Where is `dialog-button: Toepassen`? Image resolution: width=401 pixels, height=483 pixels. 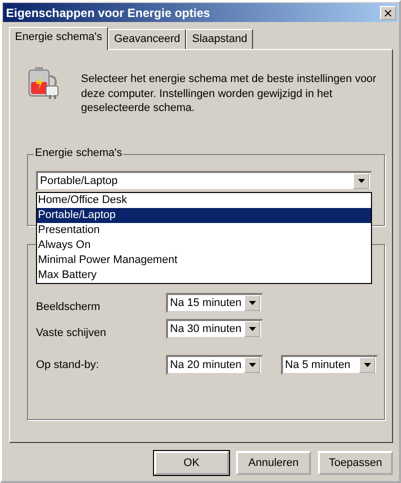 dialog-button: Toepassen is located at coordinates (355, 463).